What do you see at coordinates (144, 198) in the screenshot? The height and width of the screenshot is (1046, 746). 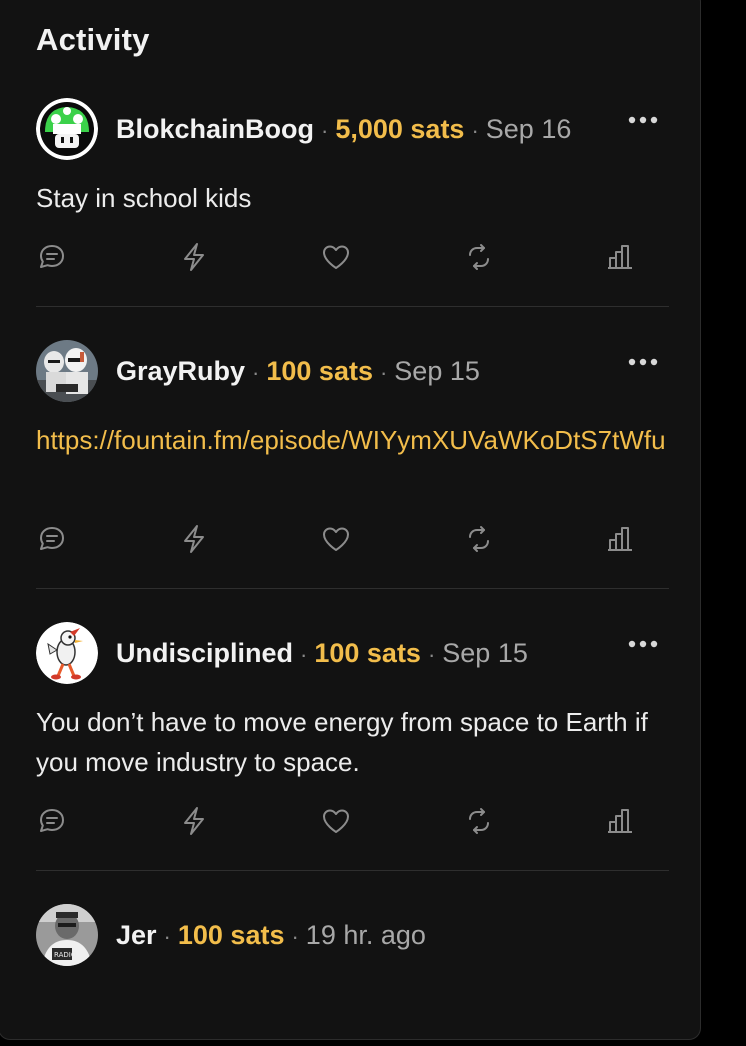 I see `post-text: Stay in school kids` at bounding box center [144, 198].